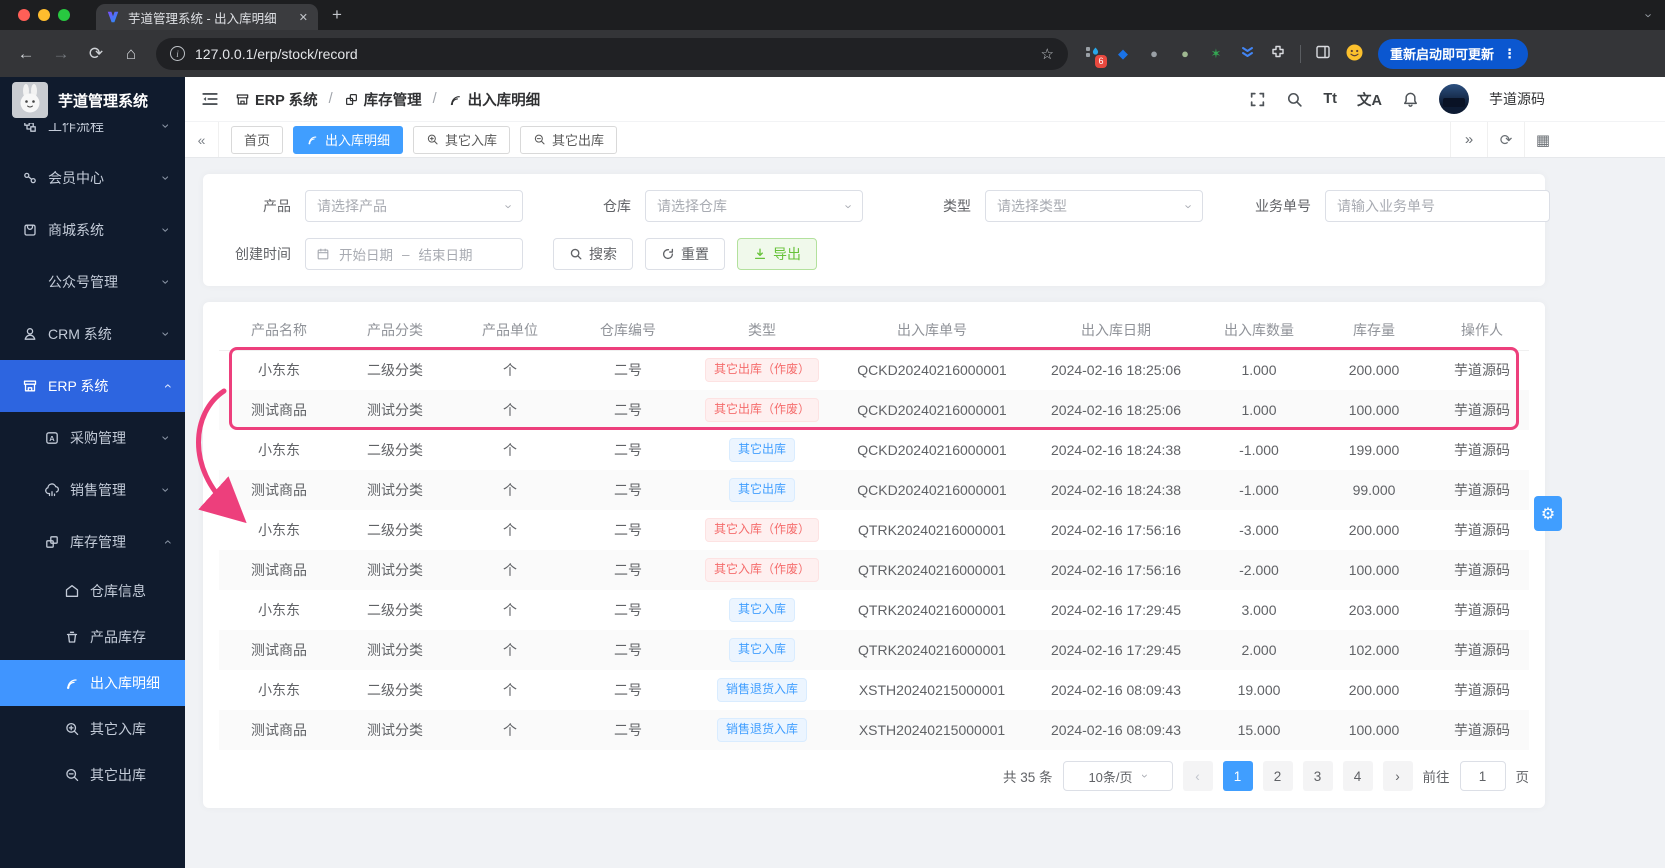 This screenshot has height=868, width=1665. What do you see at coordinates (26, 54) in the screenshot?
I see `back-icon: ←` at bounding box center [26, 54].